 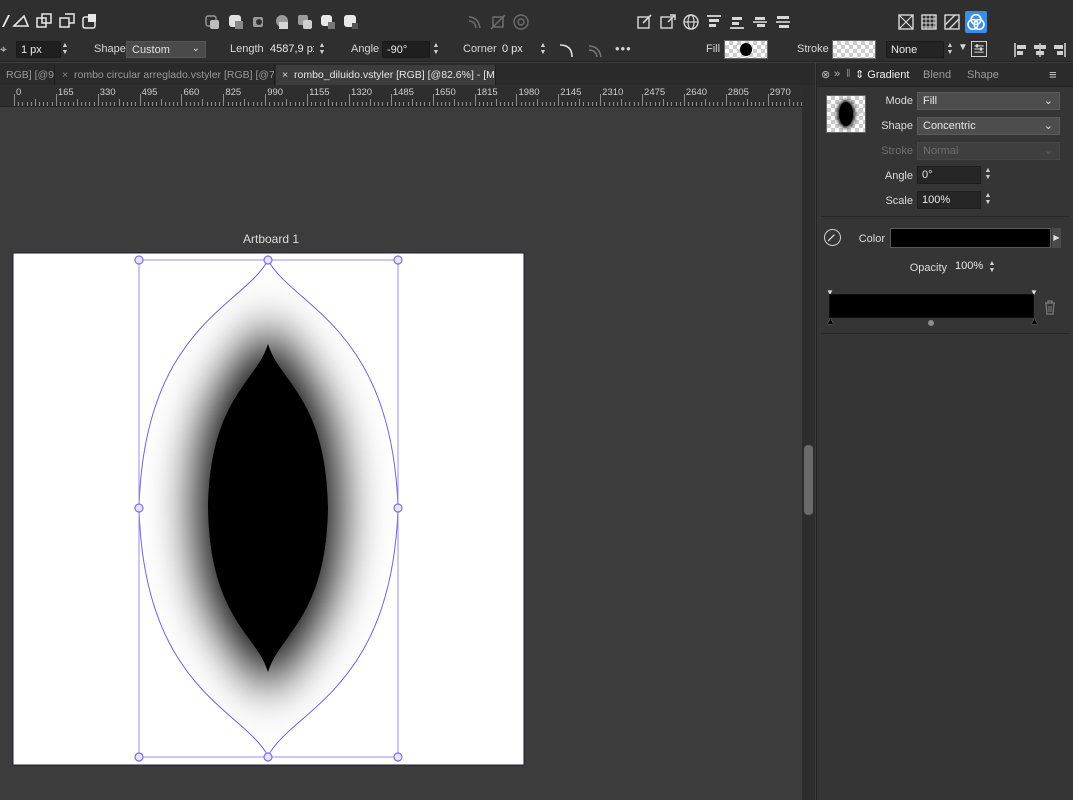 I want to click on panel-menu-icon: ≡, so click(x=1053, y=74).